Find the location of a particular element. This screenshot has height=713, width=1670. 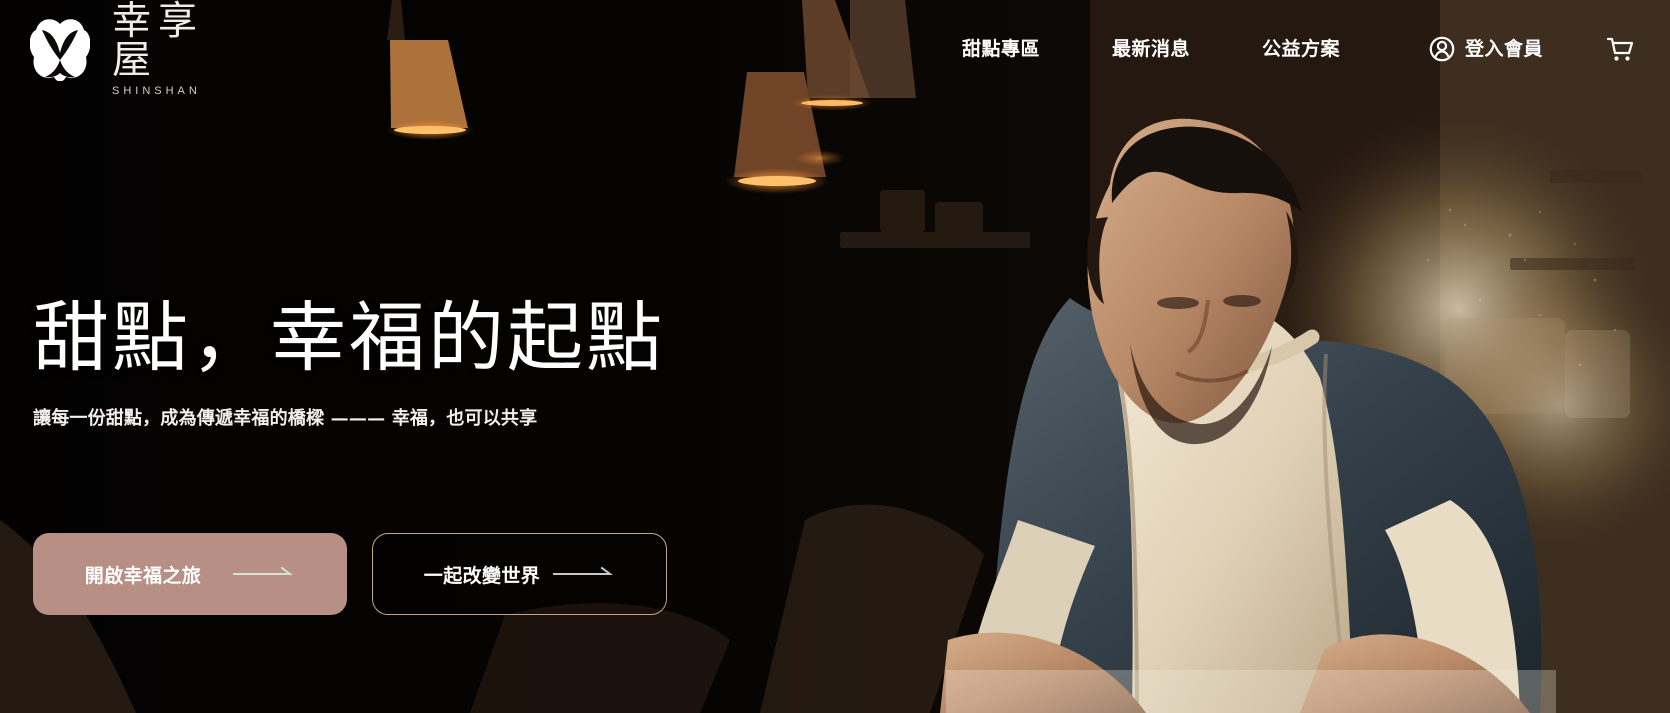

start-happiness-journey-label: 開啟幸福之旅 is located at coordinates (143, 575).